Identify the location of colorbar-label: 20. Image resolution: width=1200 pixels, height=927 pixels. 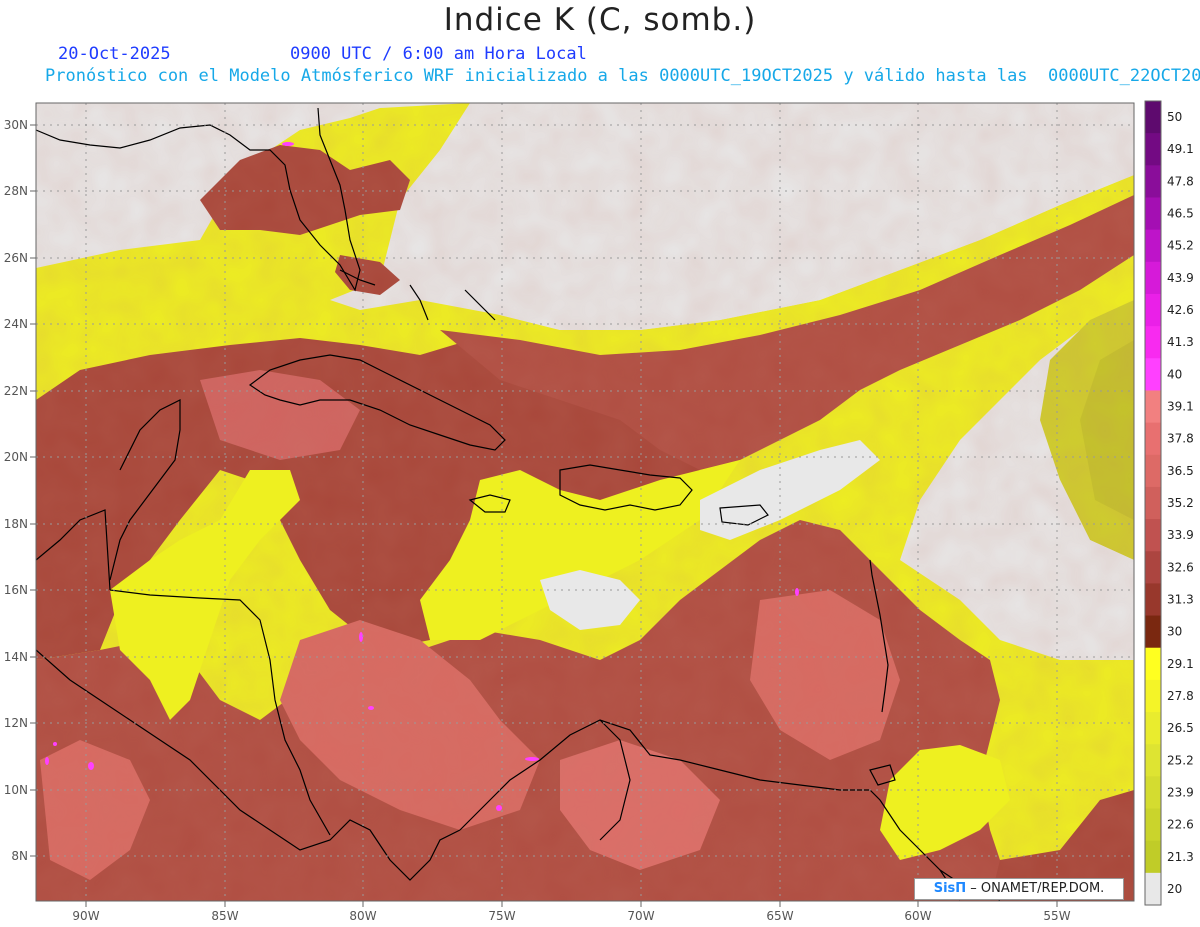
(1174, 889).